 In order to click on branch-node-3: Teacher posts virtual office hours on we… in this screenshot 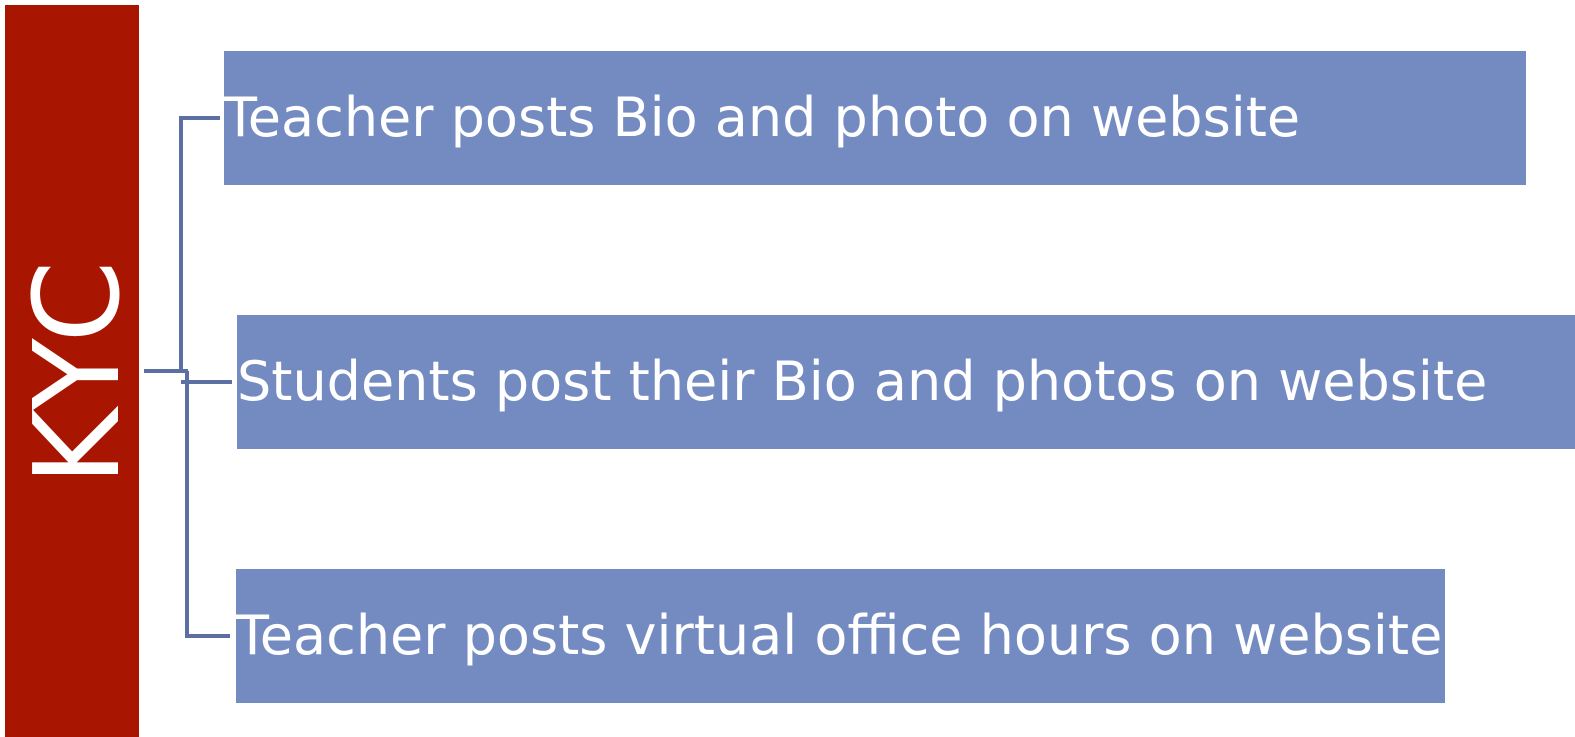, I will do `click(840, 636)`.